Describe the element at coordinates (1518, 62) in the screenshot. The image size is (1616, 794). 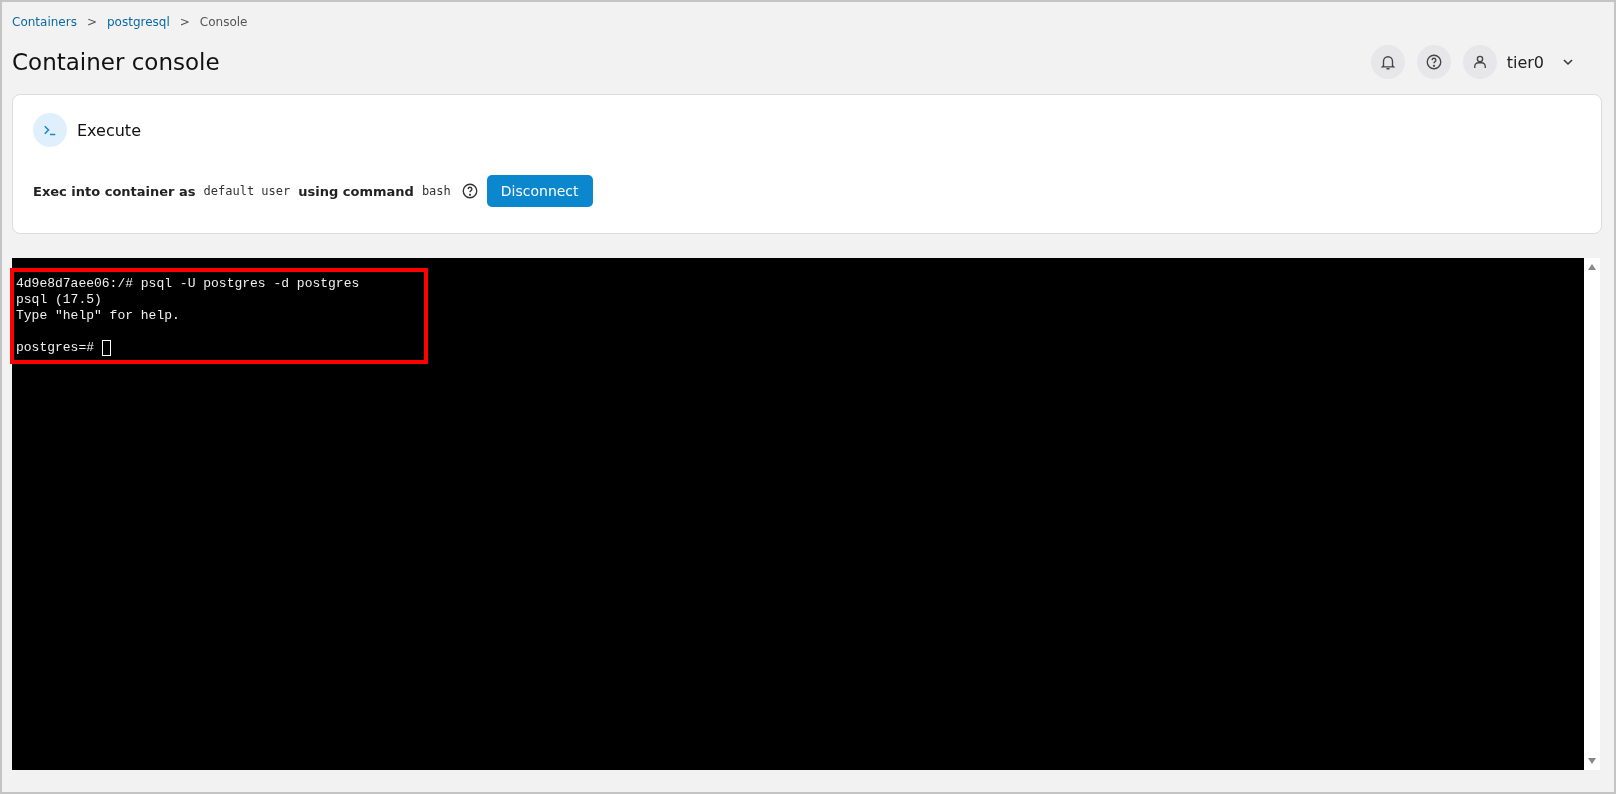
I see `user-menu: tier0` at that location.